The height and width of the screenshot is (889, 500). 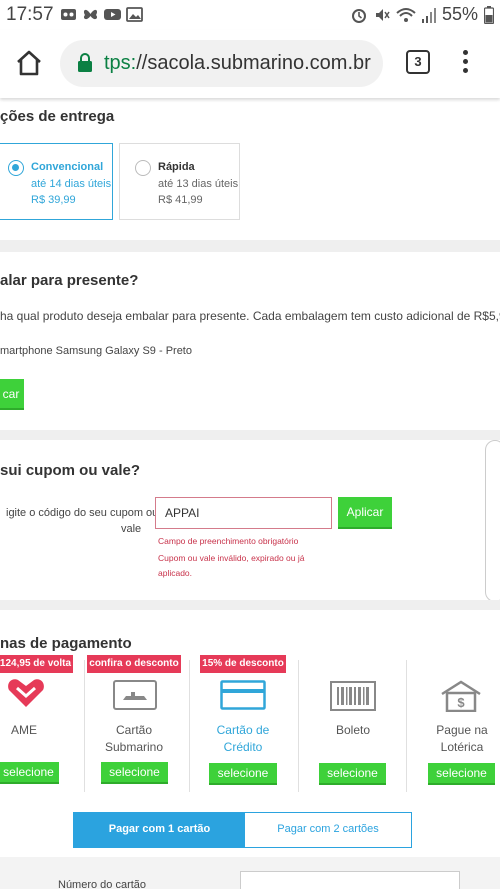 I want to click on apply-coupon-button: Aplicar, so click(x=365, y=513).